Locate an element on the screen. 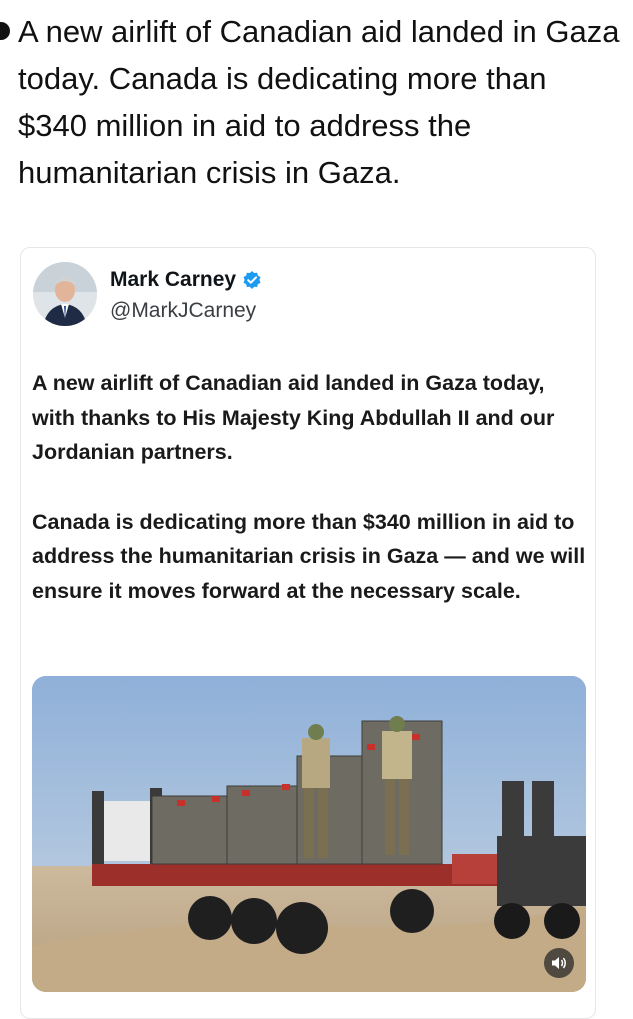  mute-toggle-button is located at coordinates (559, 963).